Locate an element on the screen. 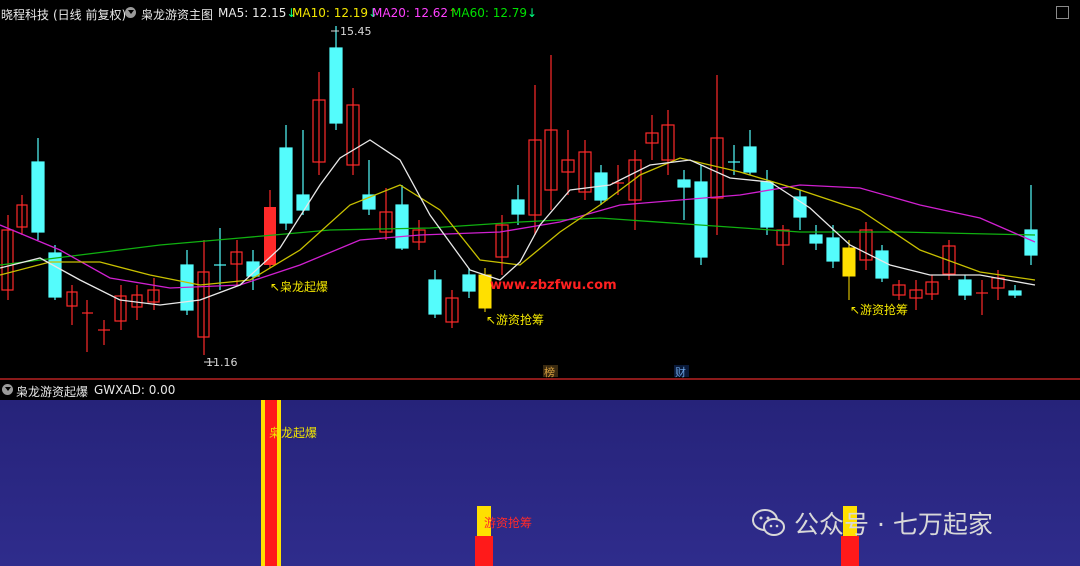  sub-label-2: 游资抢筹 is located at coordinates (508, 523).